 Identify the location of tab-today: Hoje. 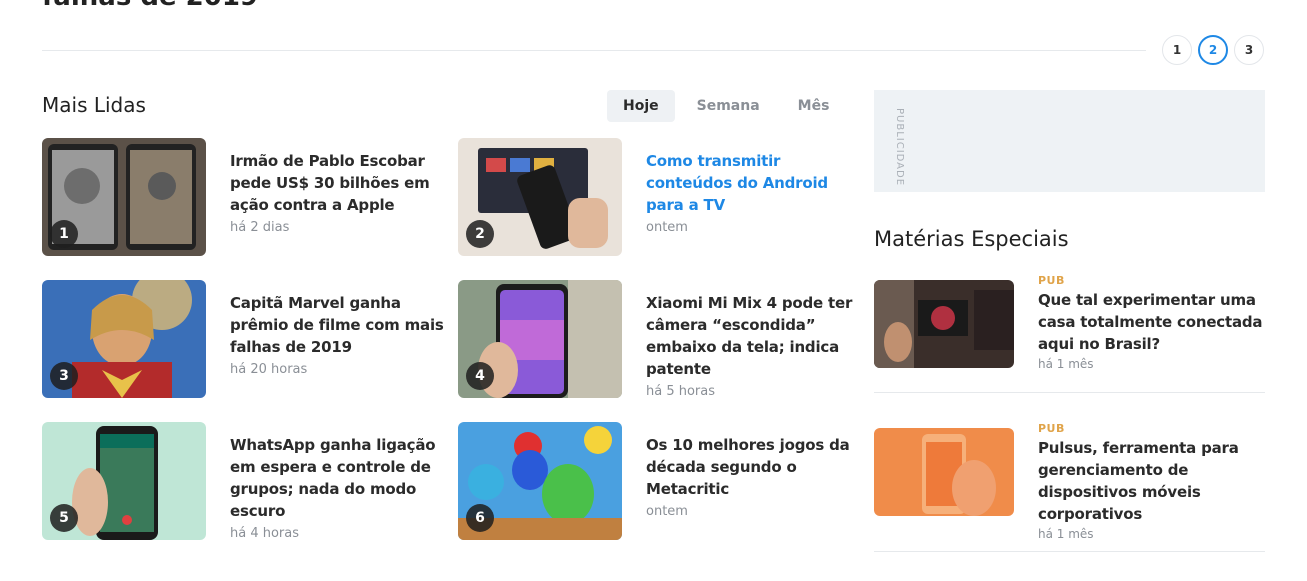
(641, 106).